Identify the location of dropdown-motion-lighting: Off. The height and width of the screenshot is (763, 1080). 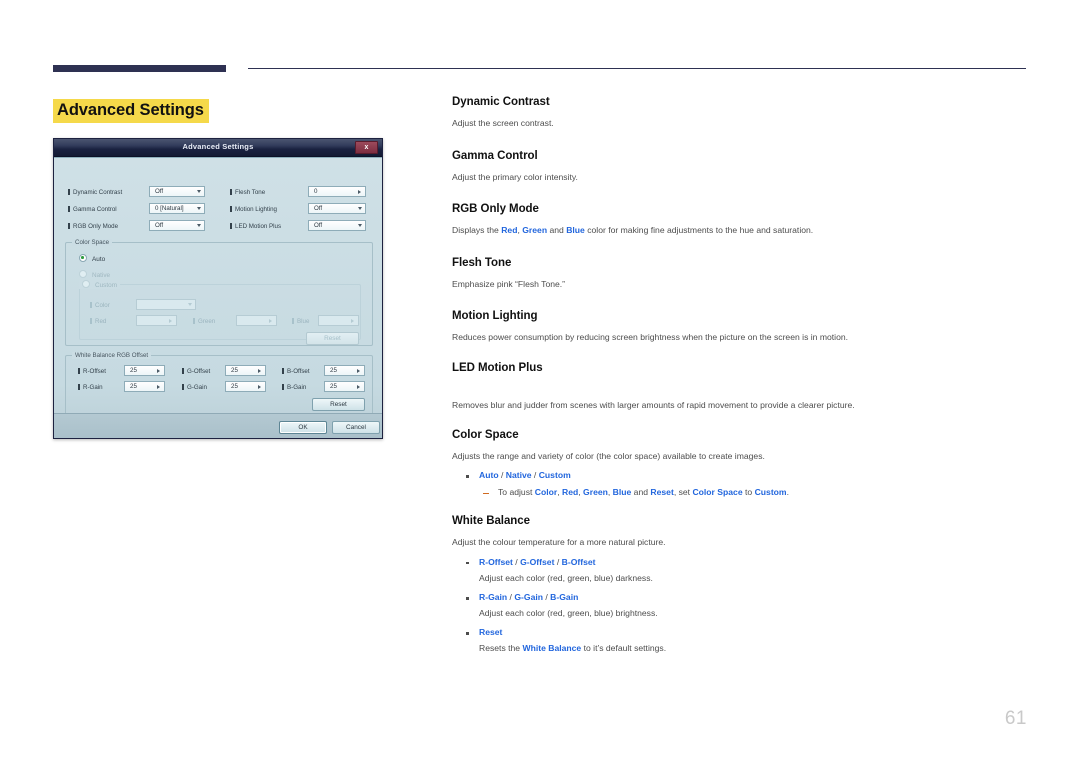
(337, 208).